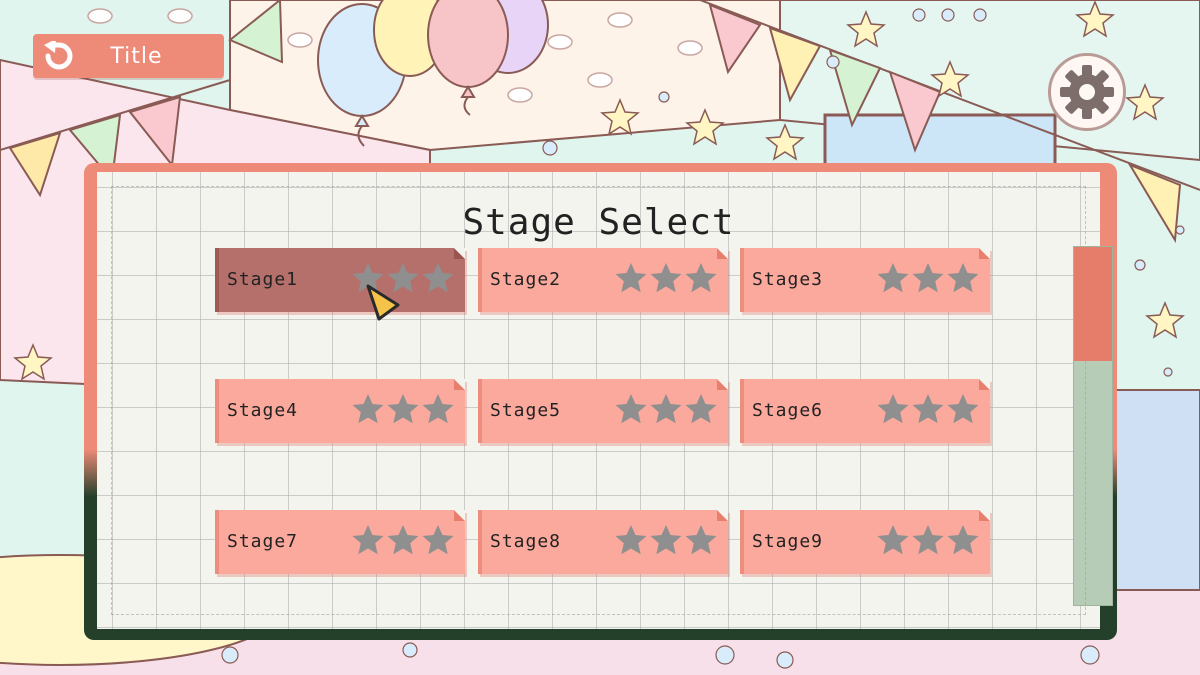 This screenshot has width=1200, height=675. Describe the element at coordinates (788, 279) in the screenshot. I see `stage-label: Stage3` at that location.